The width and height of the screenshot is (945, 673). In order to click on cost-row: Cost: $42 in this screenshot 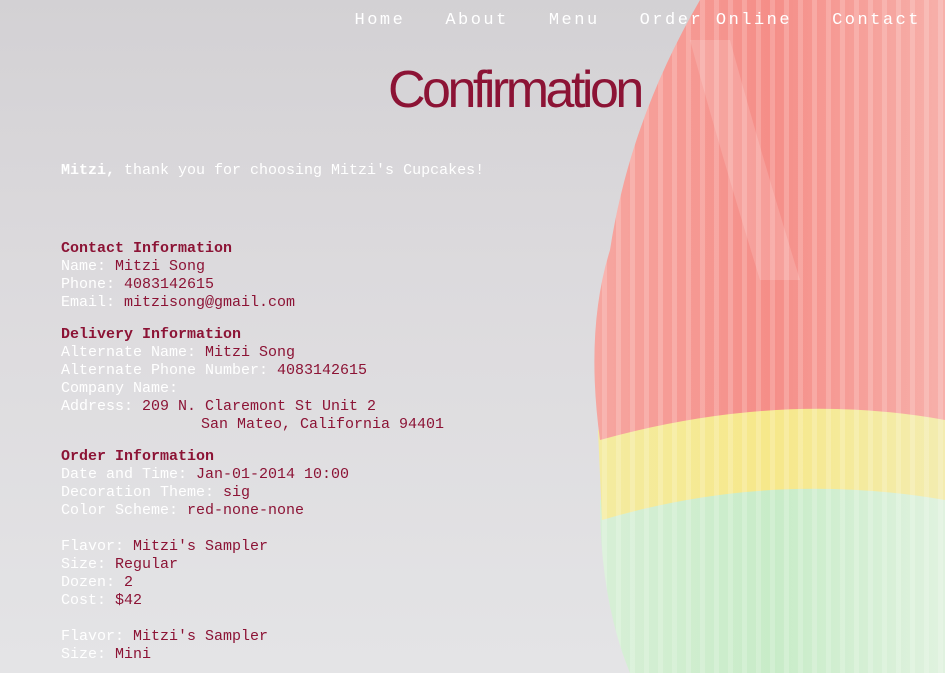, I will do `click(272, 601)`.